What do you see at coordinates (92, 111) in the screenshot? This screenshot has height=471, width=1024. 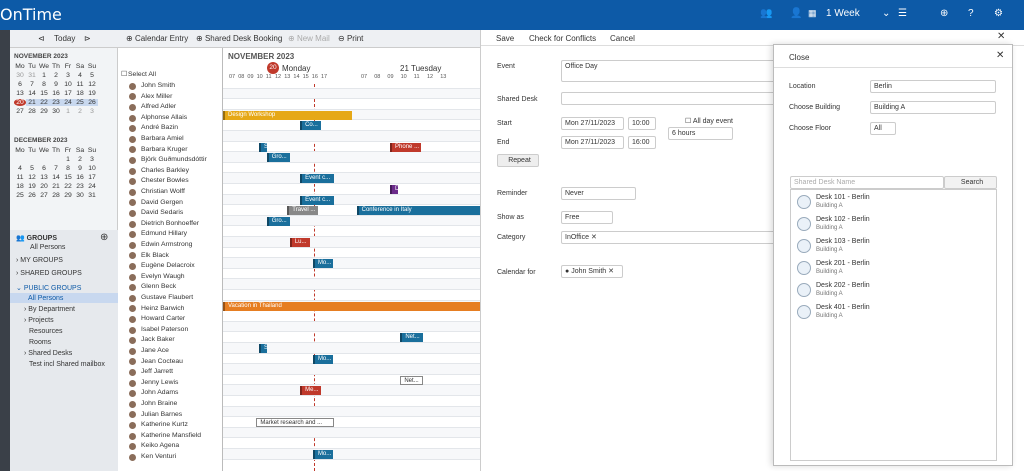 I see `day-cell: 3` at bounding box center [92, 111].